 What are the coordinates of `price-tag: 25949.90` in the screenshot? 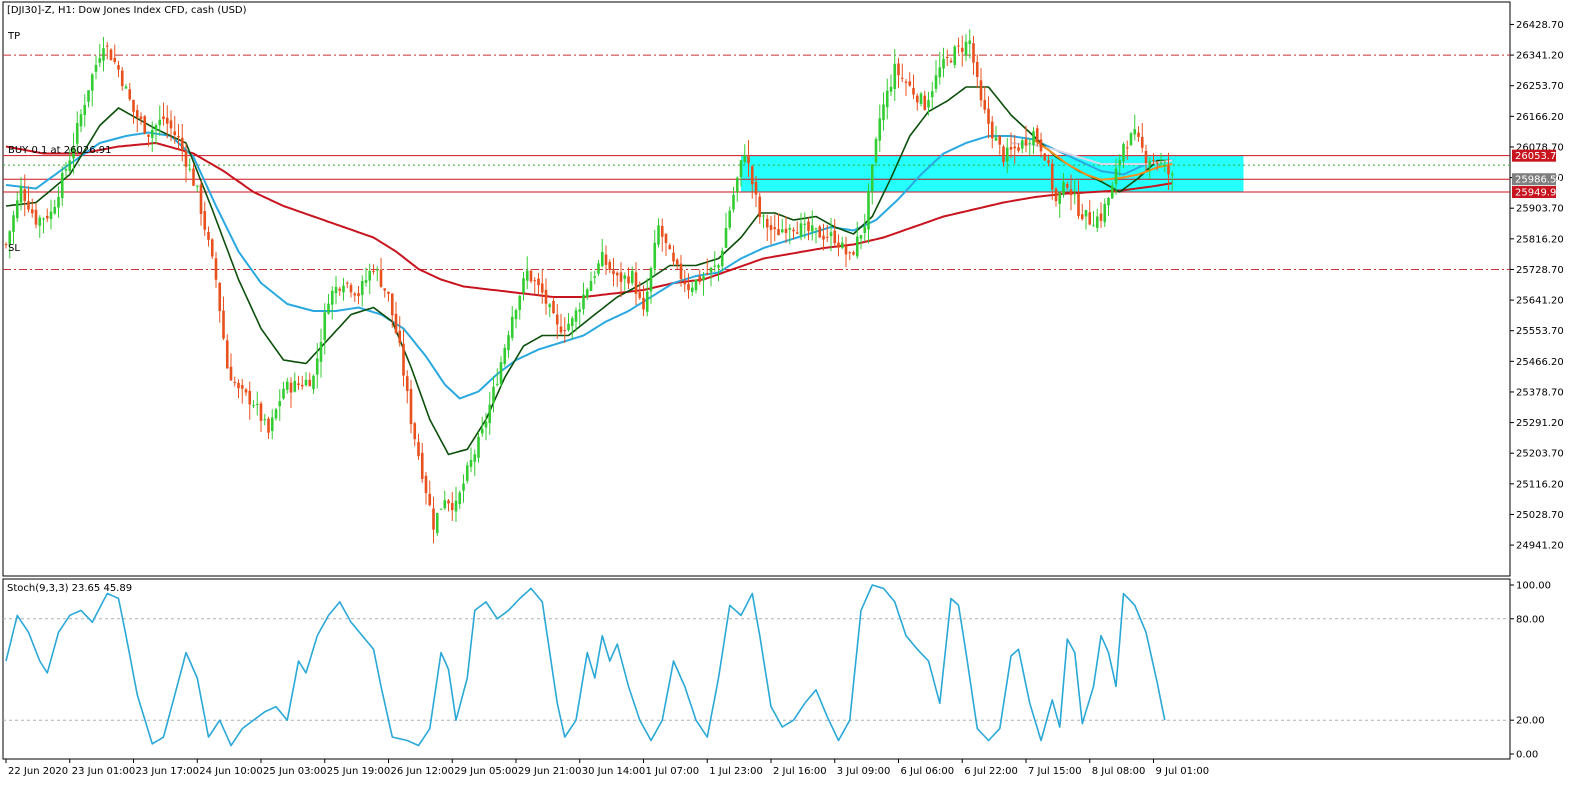 It's located at (1537, 192).